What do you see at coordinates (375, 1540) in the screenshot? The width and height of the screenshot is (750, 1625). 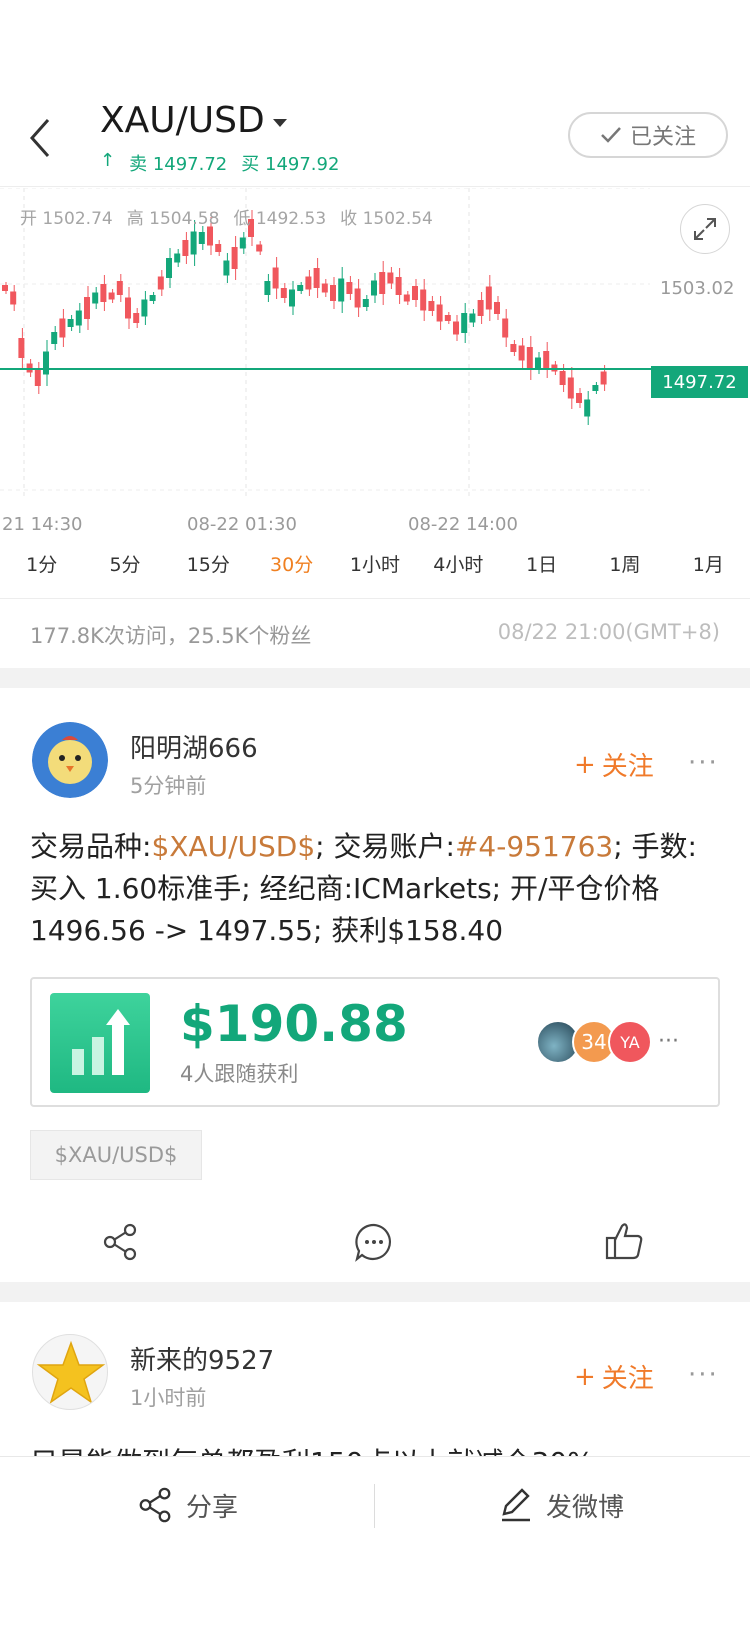 I see `bottom-bar` at bounding box center [375, 1540].